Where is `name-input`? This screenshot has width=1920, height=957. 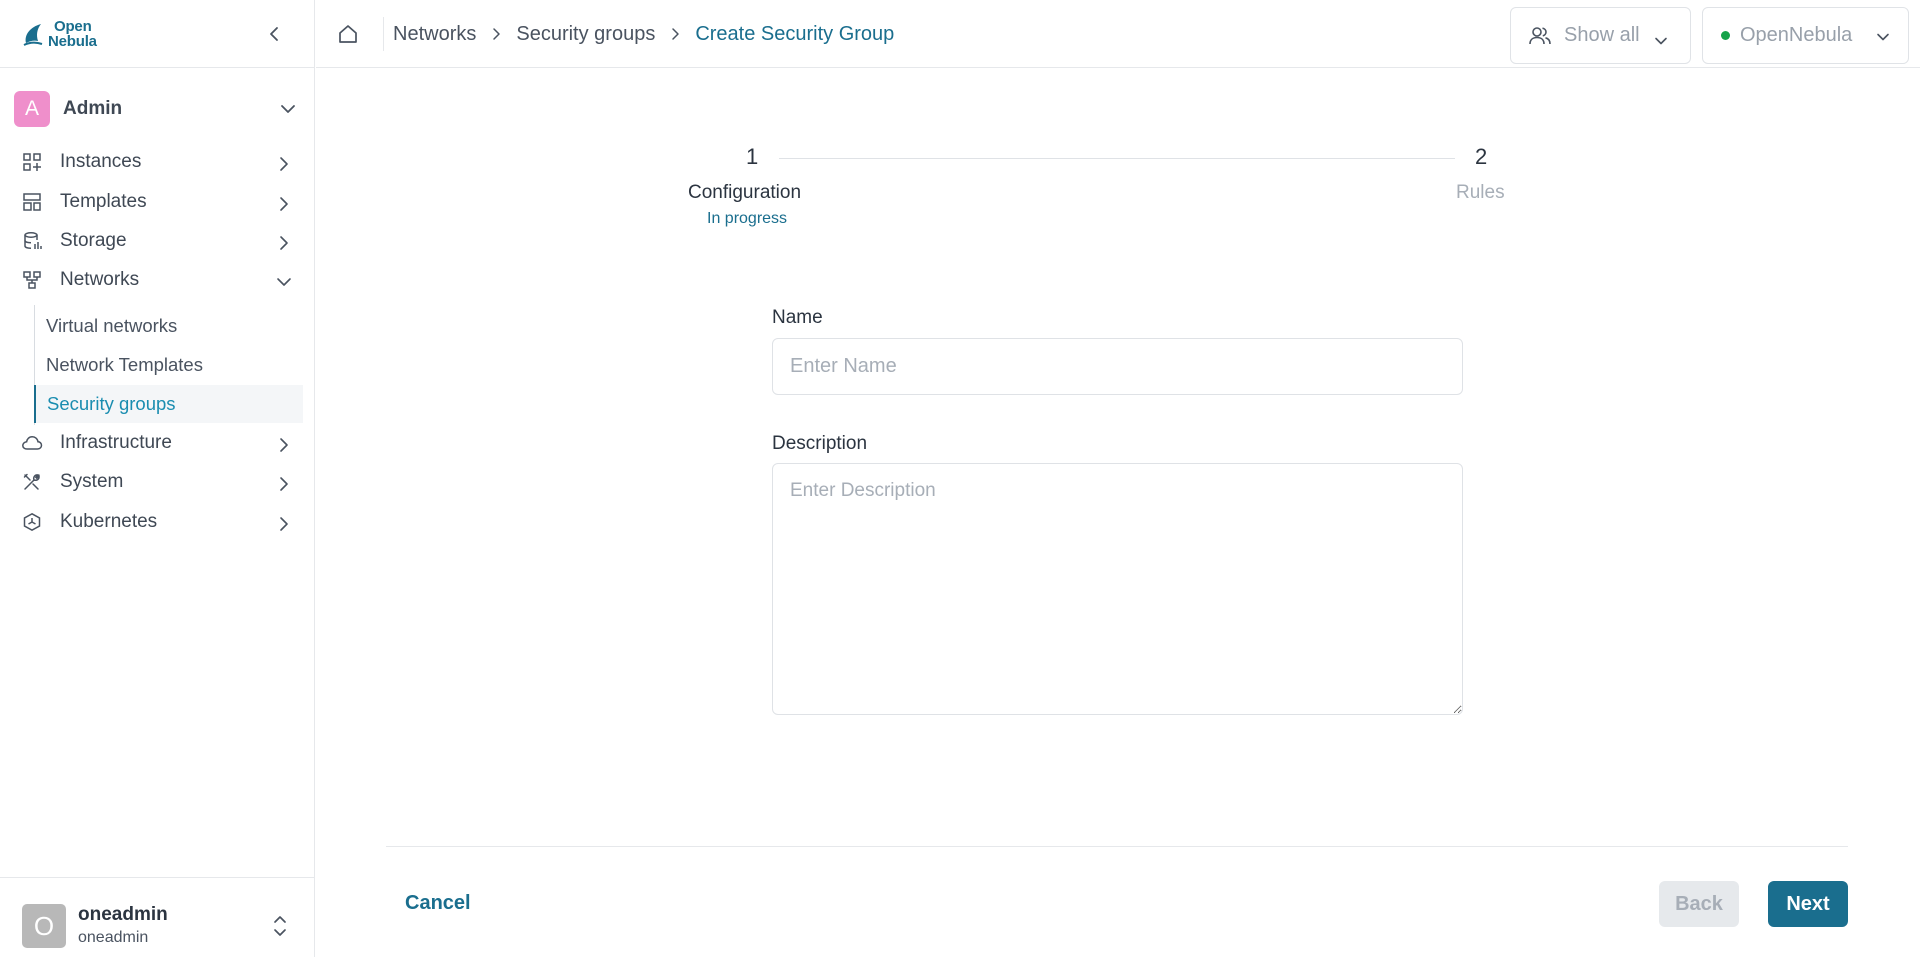
name-input is located at coordinates (1117, 366).